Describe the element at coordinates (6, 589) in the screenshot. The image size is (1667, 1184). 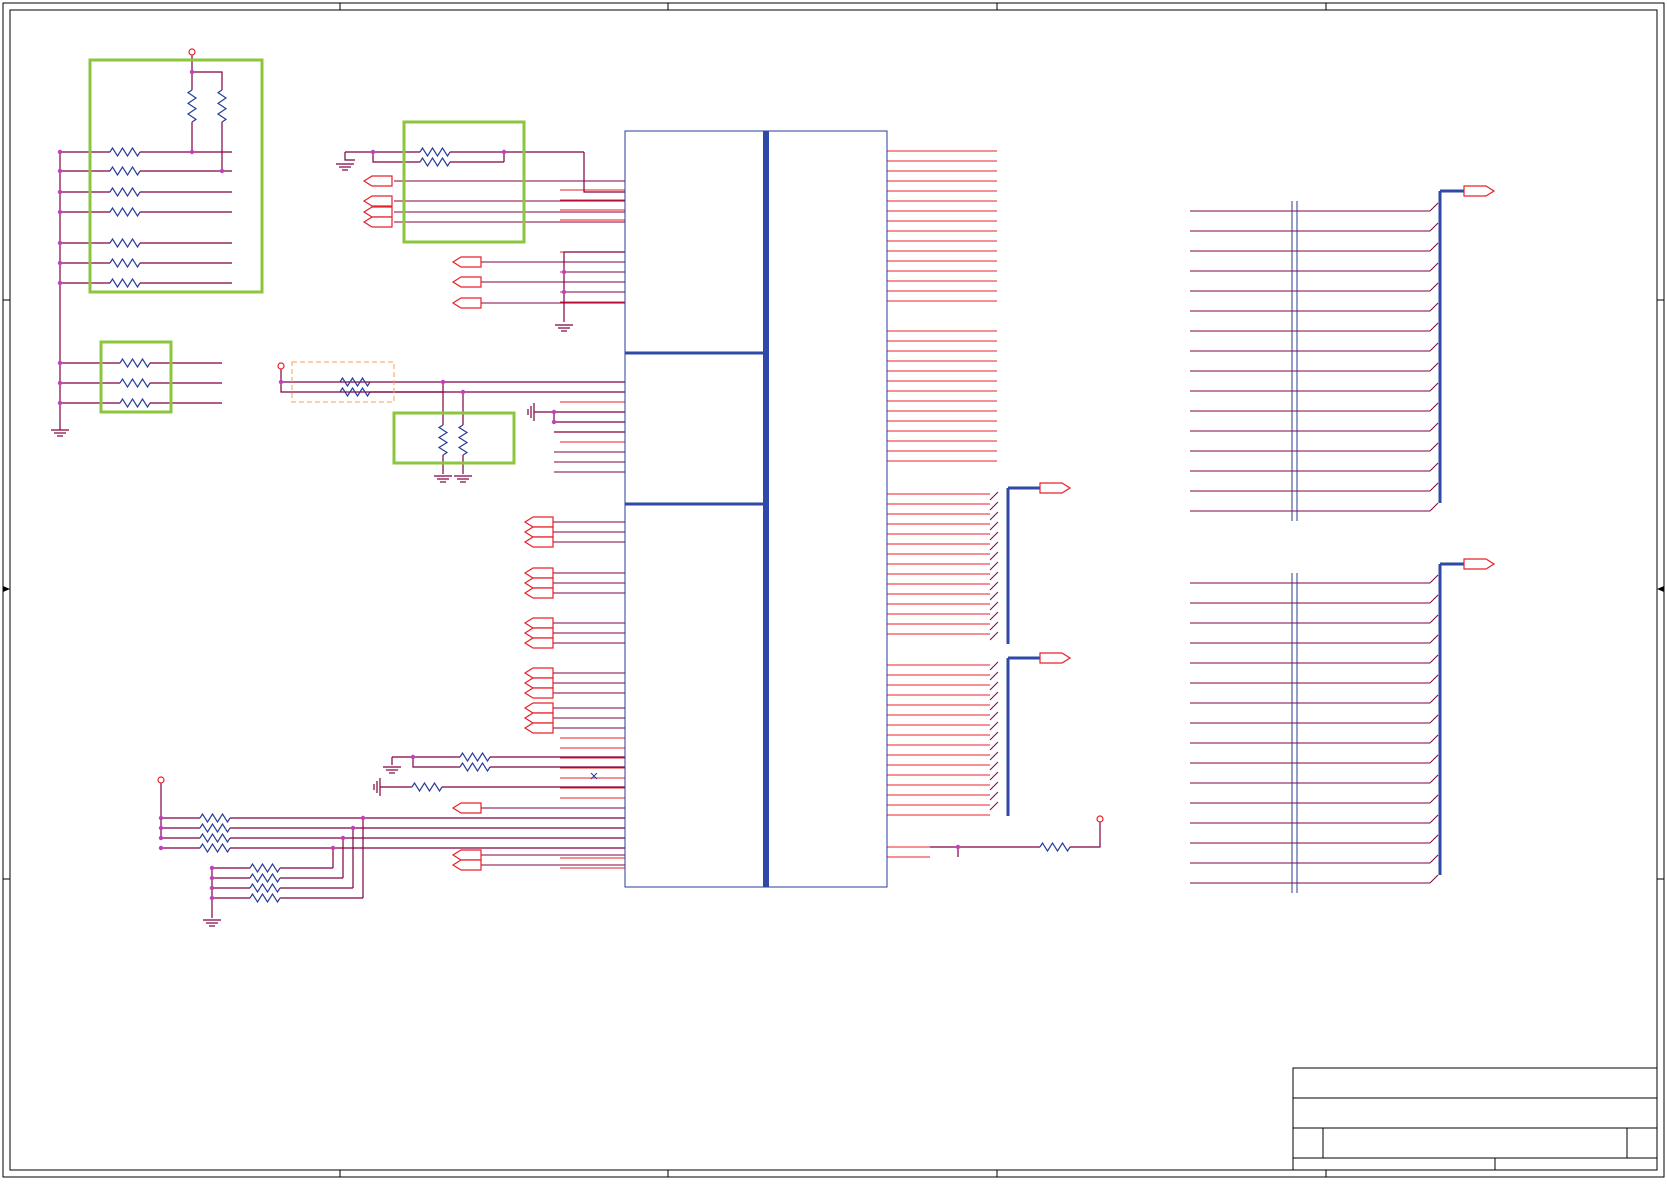
I see `zone-arrow` at that location.